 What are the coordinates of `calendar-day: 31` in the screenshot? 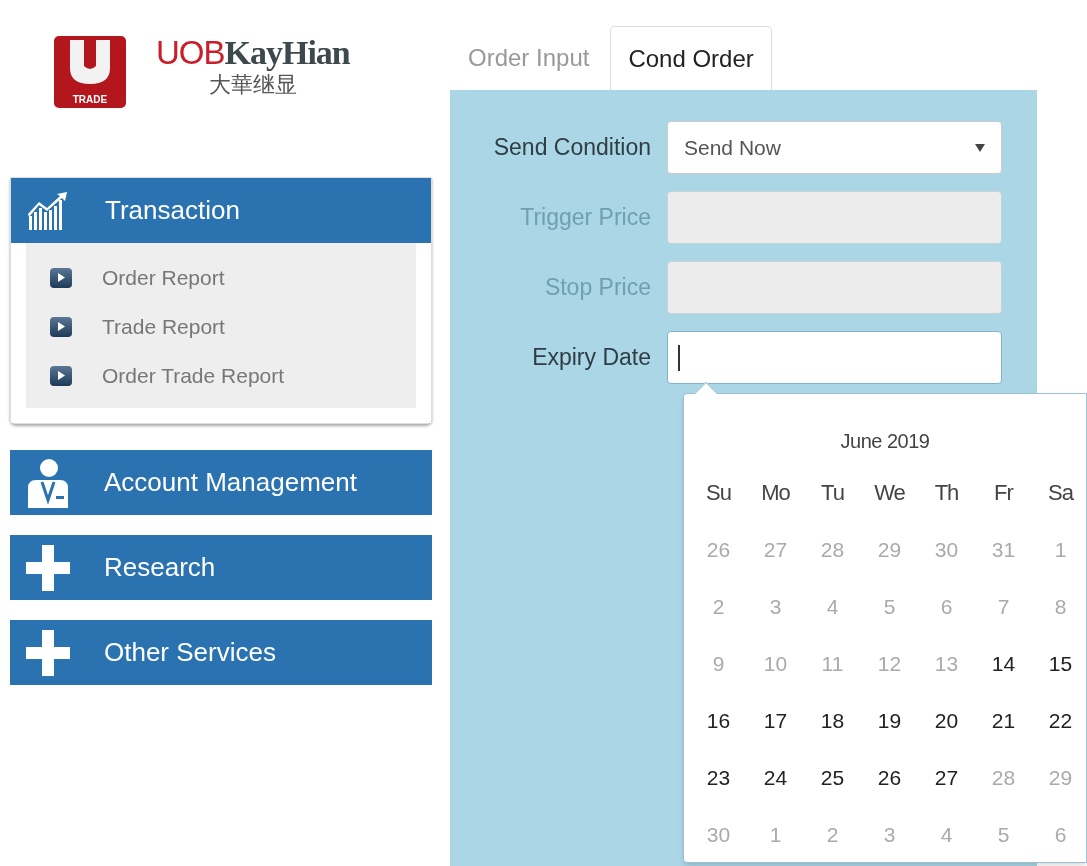 It's located at (1003, 549).